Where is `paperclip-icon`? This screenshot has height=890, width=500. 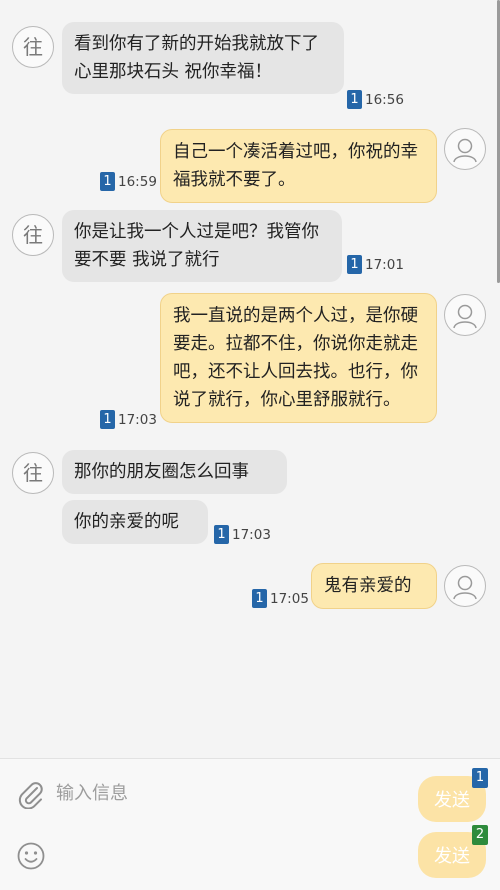 paperclip-icon is located at coordinates (30, 794).